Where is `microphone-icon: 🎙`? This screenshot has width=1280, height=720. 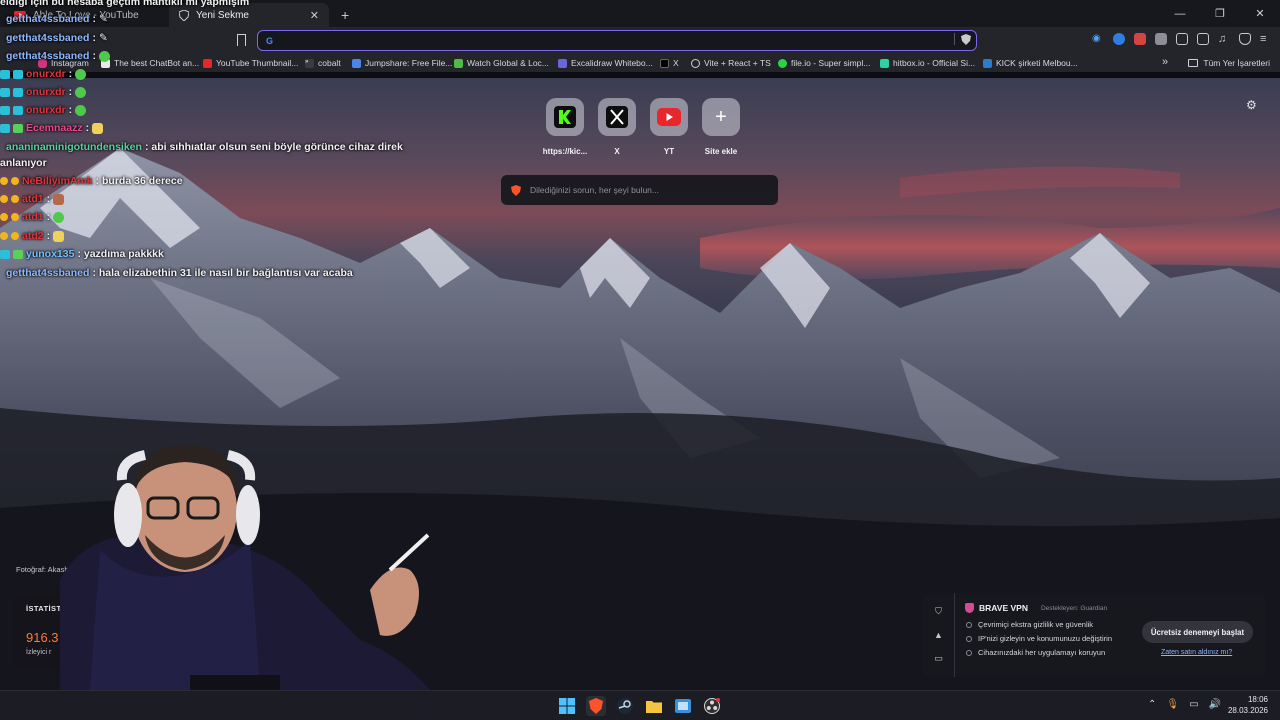
microphone-icon: 🎙 is located at coordinates (1172, 704).